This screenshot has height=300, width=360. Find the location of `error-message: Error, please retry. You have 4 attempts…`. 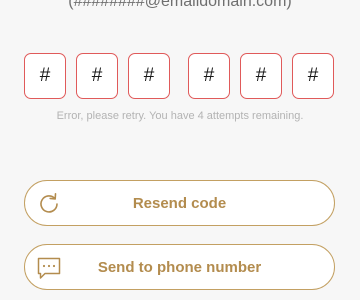

error-message: Error, please retry. You have 4 attempts… is located at coordinates (180, 116).